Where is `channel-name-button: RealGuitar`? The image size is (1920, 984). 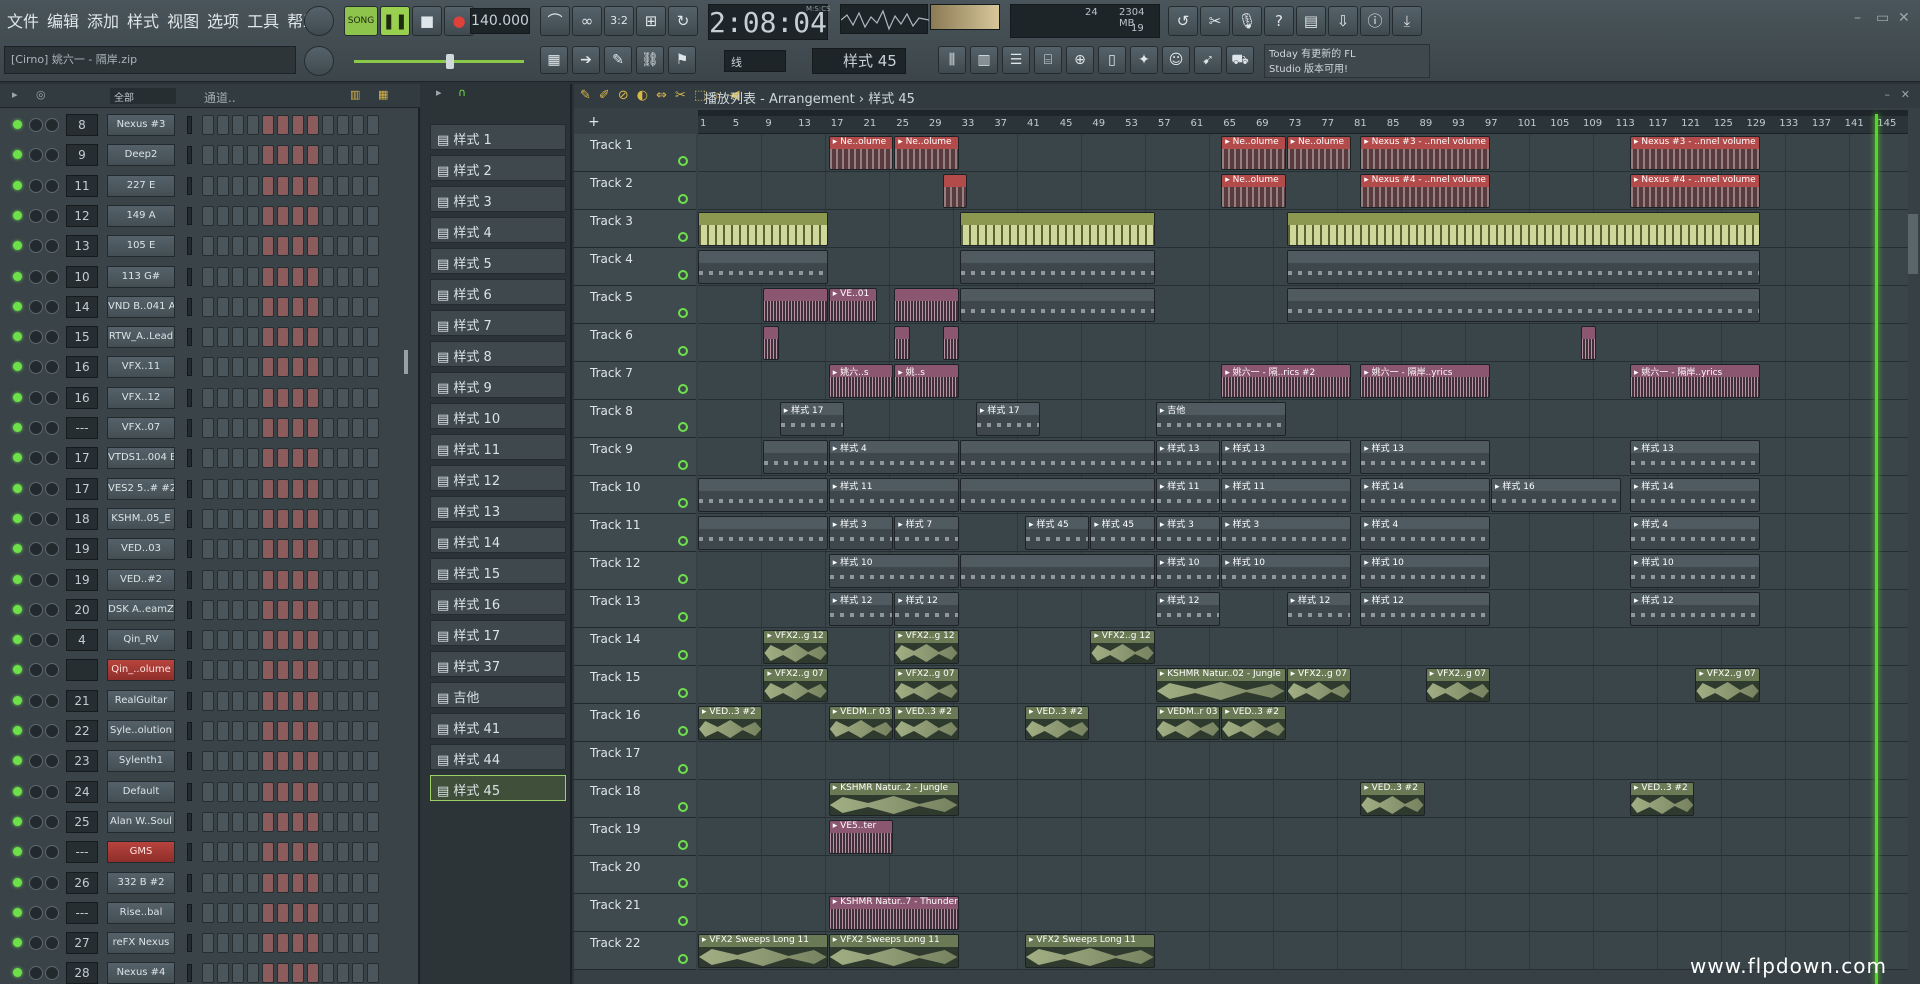
channel-name-button: RealGuitar is located at coordinates (141, 700).